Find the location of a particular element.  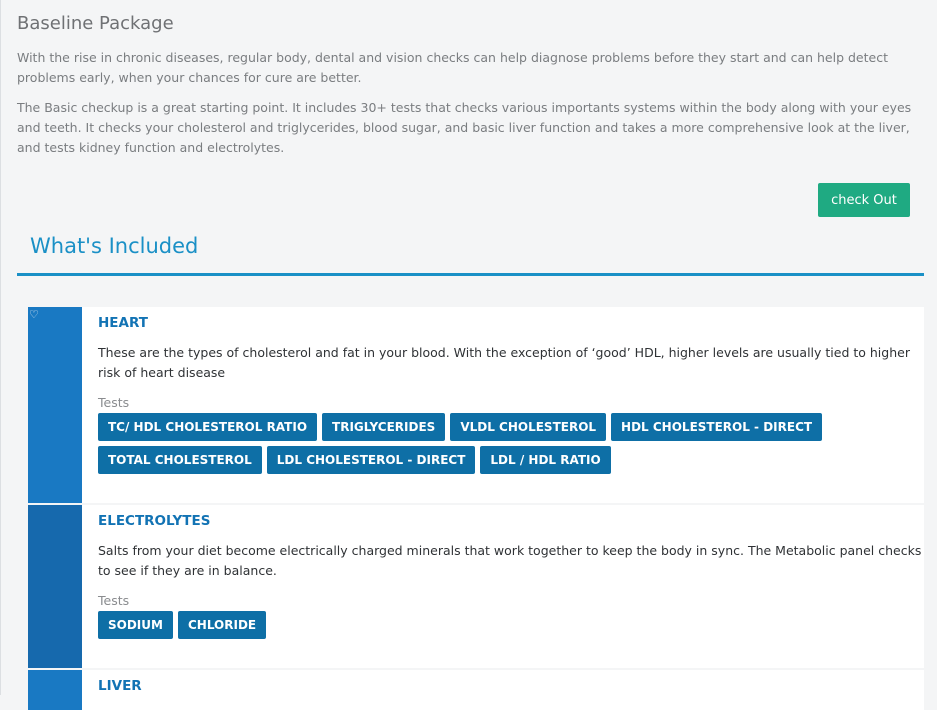

test-tag: LDL CHOLESTEROL - DIRECT is located at coordinates (371, 460).